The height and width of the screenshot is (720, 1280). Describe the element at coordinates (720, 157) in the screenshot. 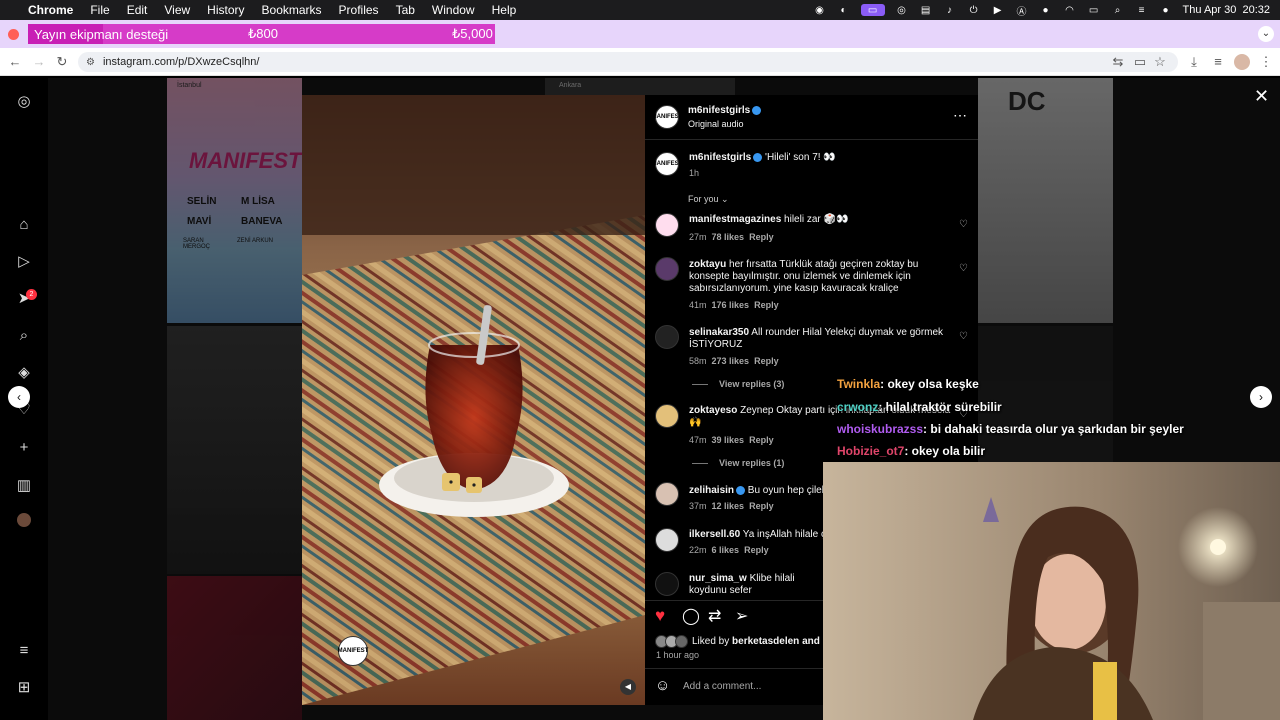

I see `caption-user: m6nifestgirls` at that location.